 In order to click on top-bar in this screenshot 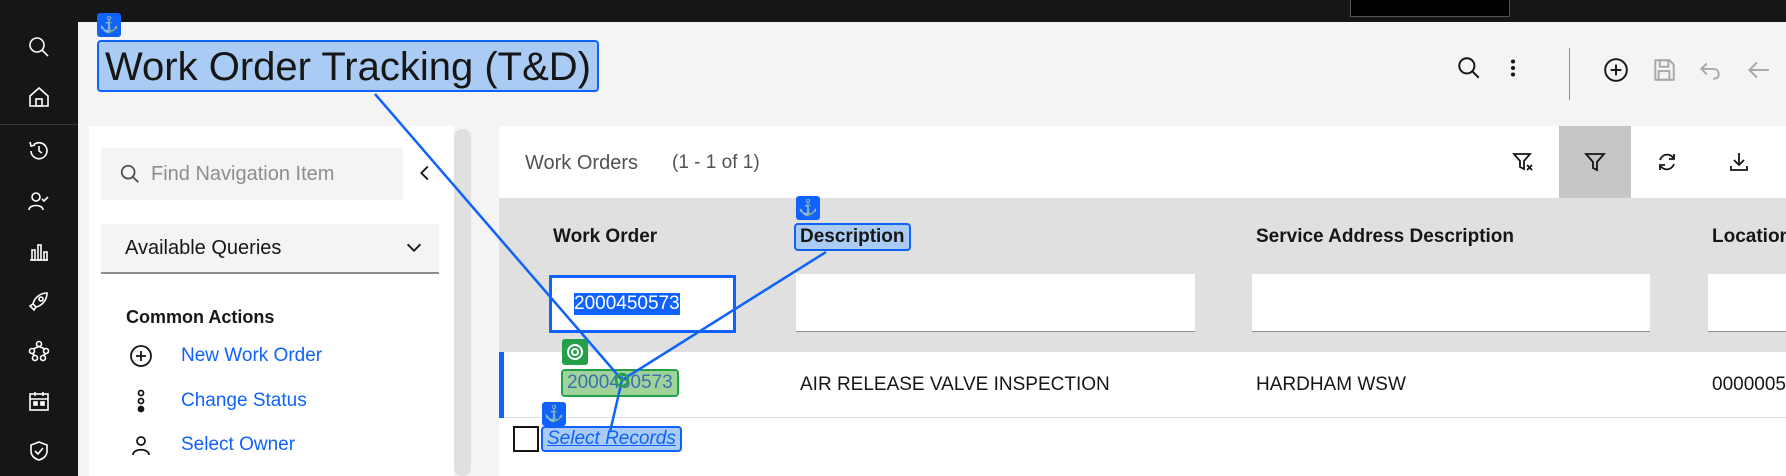, I will do `click(893, 11)`.